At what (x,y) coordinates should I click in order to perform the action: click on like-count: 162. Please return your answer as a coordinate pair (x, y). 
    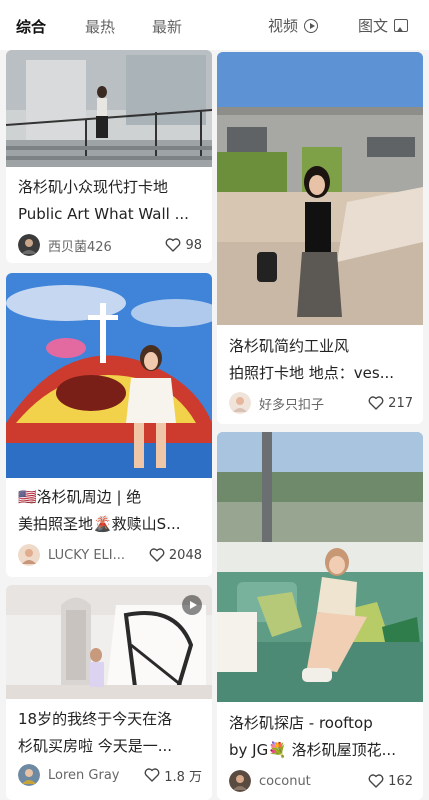
    Looking at the image, I should click on (400, 781).